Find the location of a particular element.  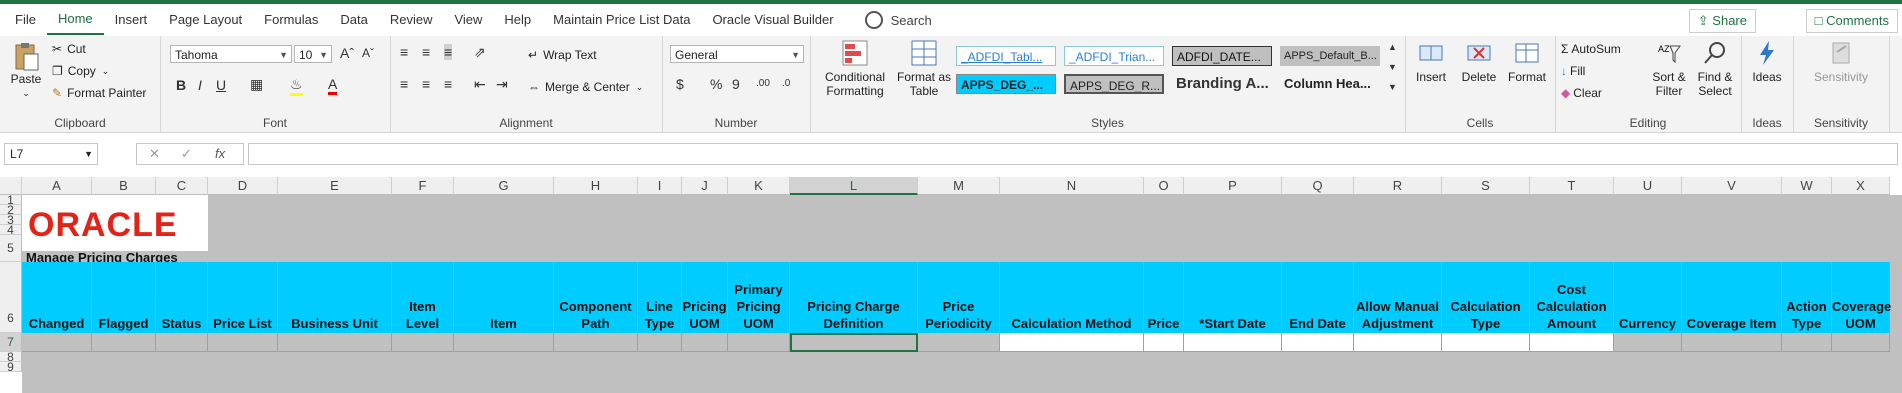

insert-cells-button: Insert is located at coordinates (1431, 62).